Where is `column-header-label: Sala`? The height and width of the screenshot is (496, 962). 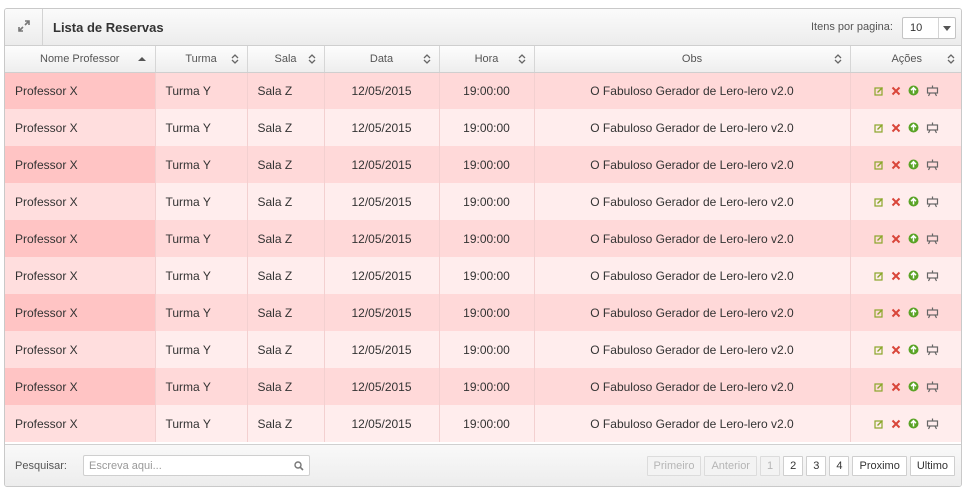 column-header-label: Sala is located at coordinates (285, 58).